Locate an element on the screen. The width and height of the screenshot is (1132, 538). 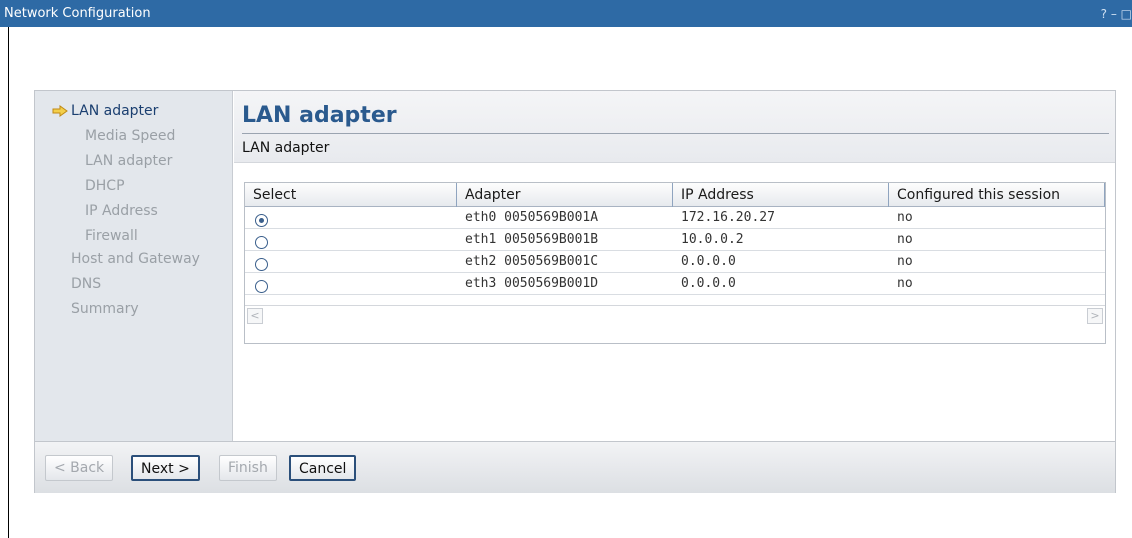
column-header-adapter: Adapter is located at coordinates (565, 195).